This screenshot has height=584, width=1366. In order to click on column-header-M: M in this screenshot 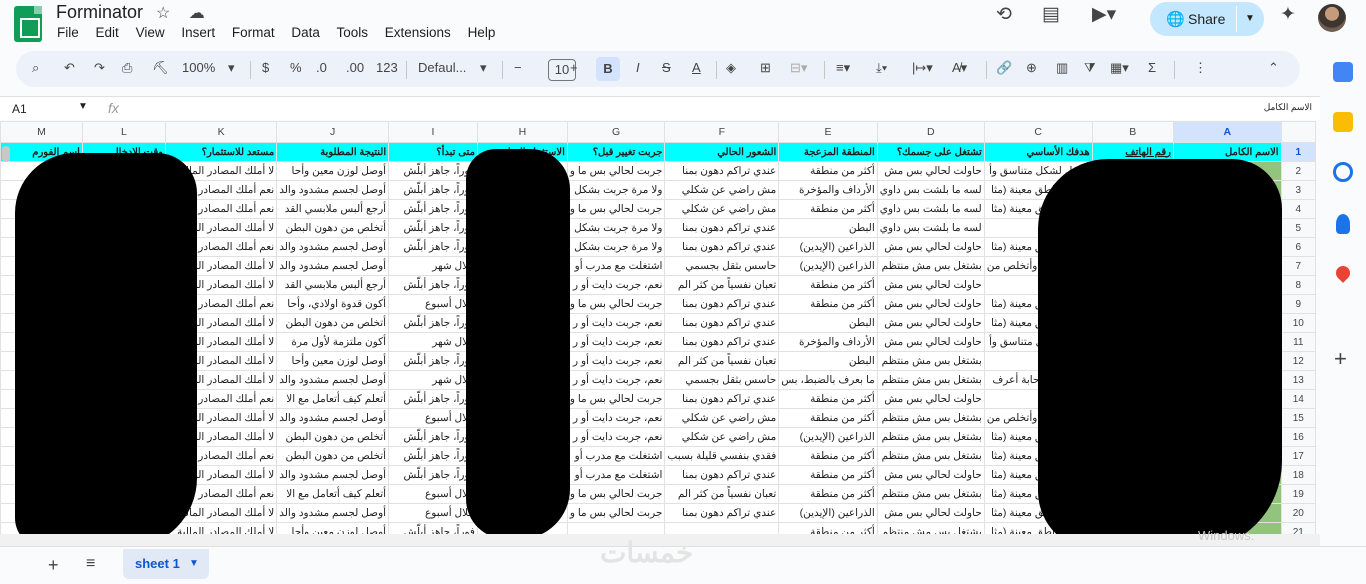, I will do `click(41, 132)`.